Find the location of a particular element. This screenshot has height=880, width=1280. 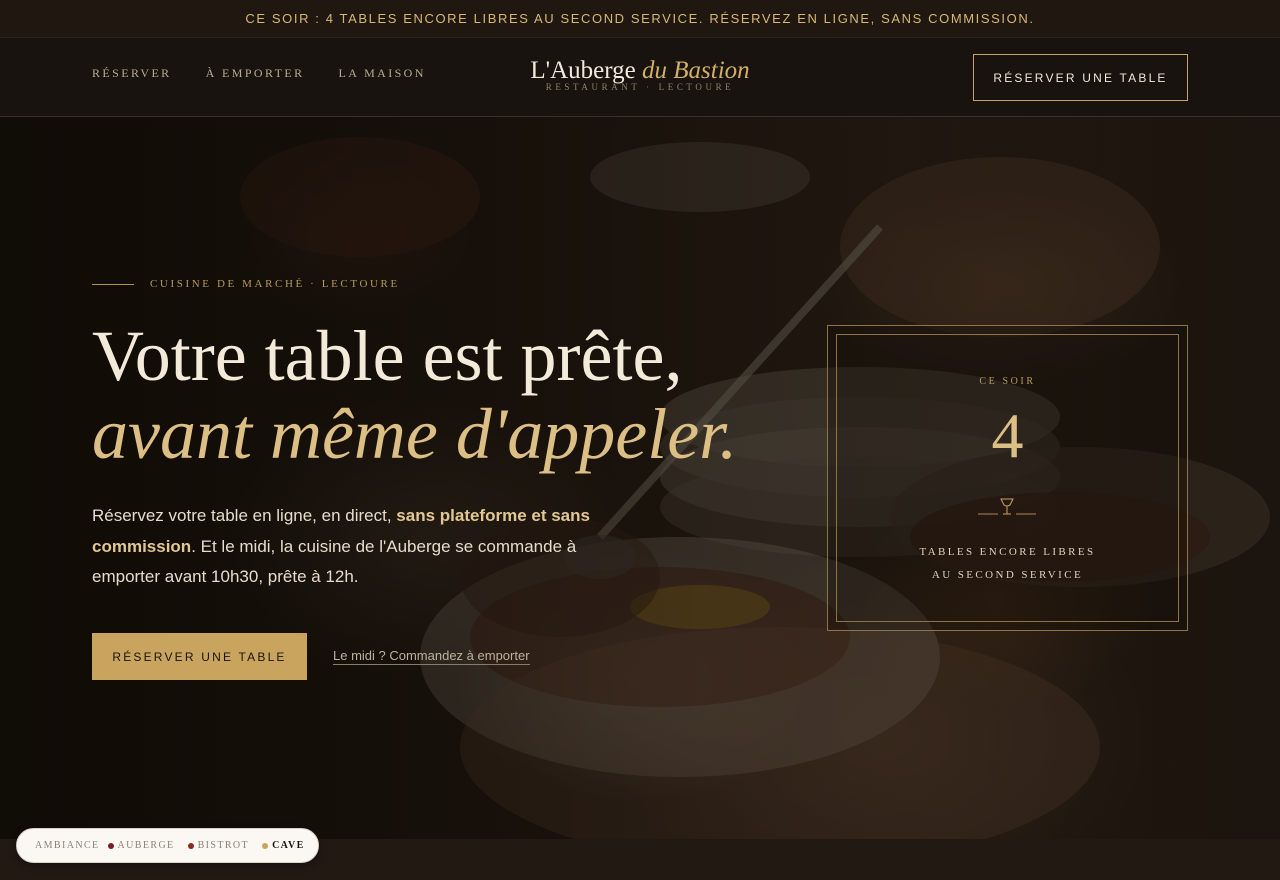

hero-eyebrow: CUISINE DE MARCHÉ · LECTOURE is located at coordinates (246, 284).